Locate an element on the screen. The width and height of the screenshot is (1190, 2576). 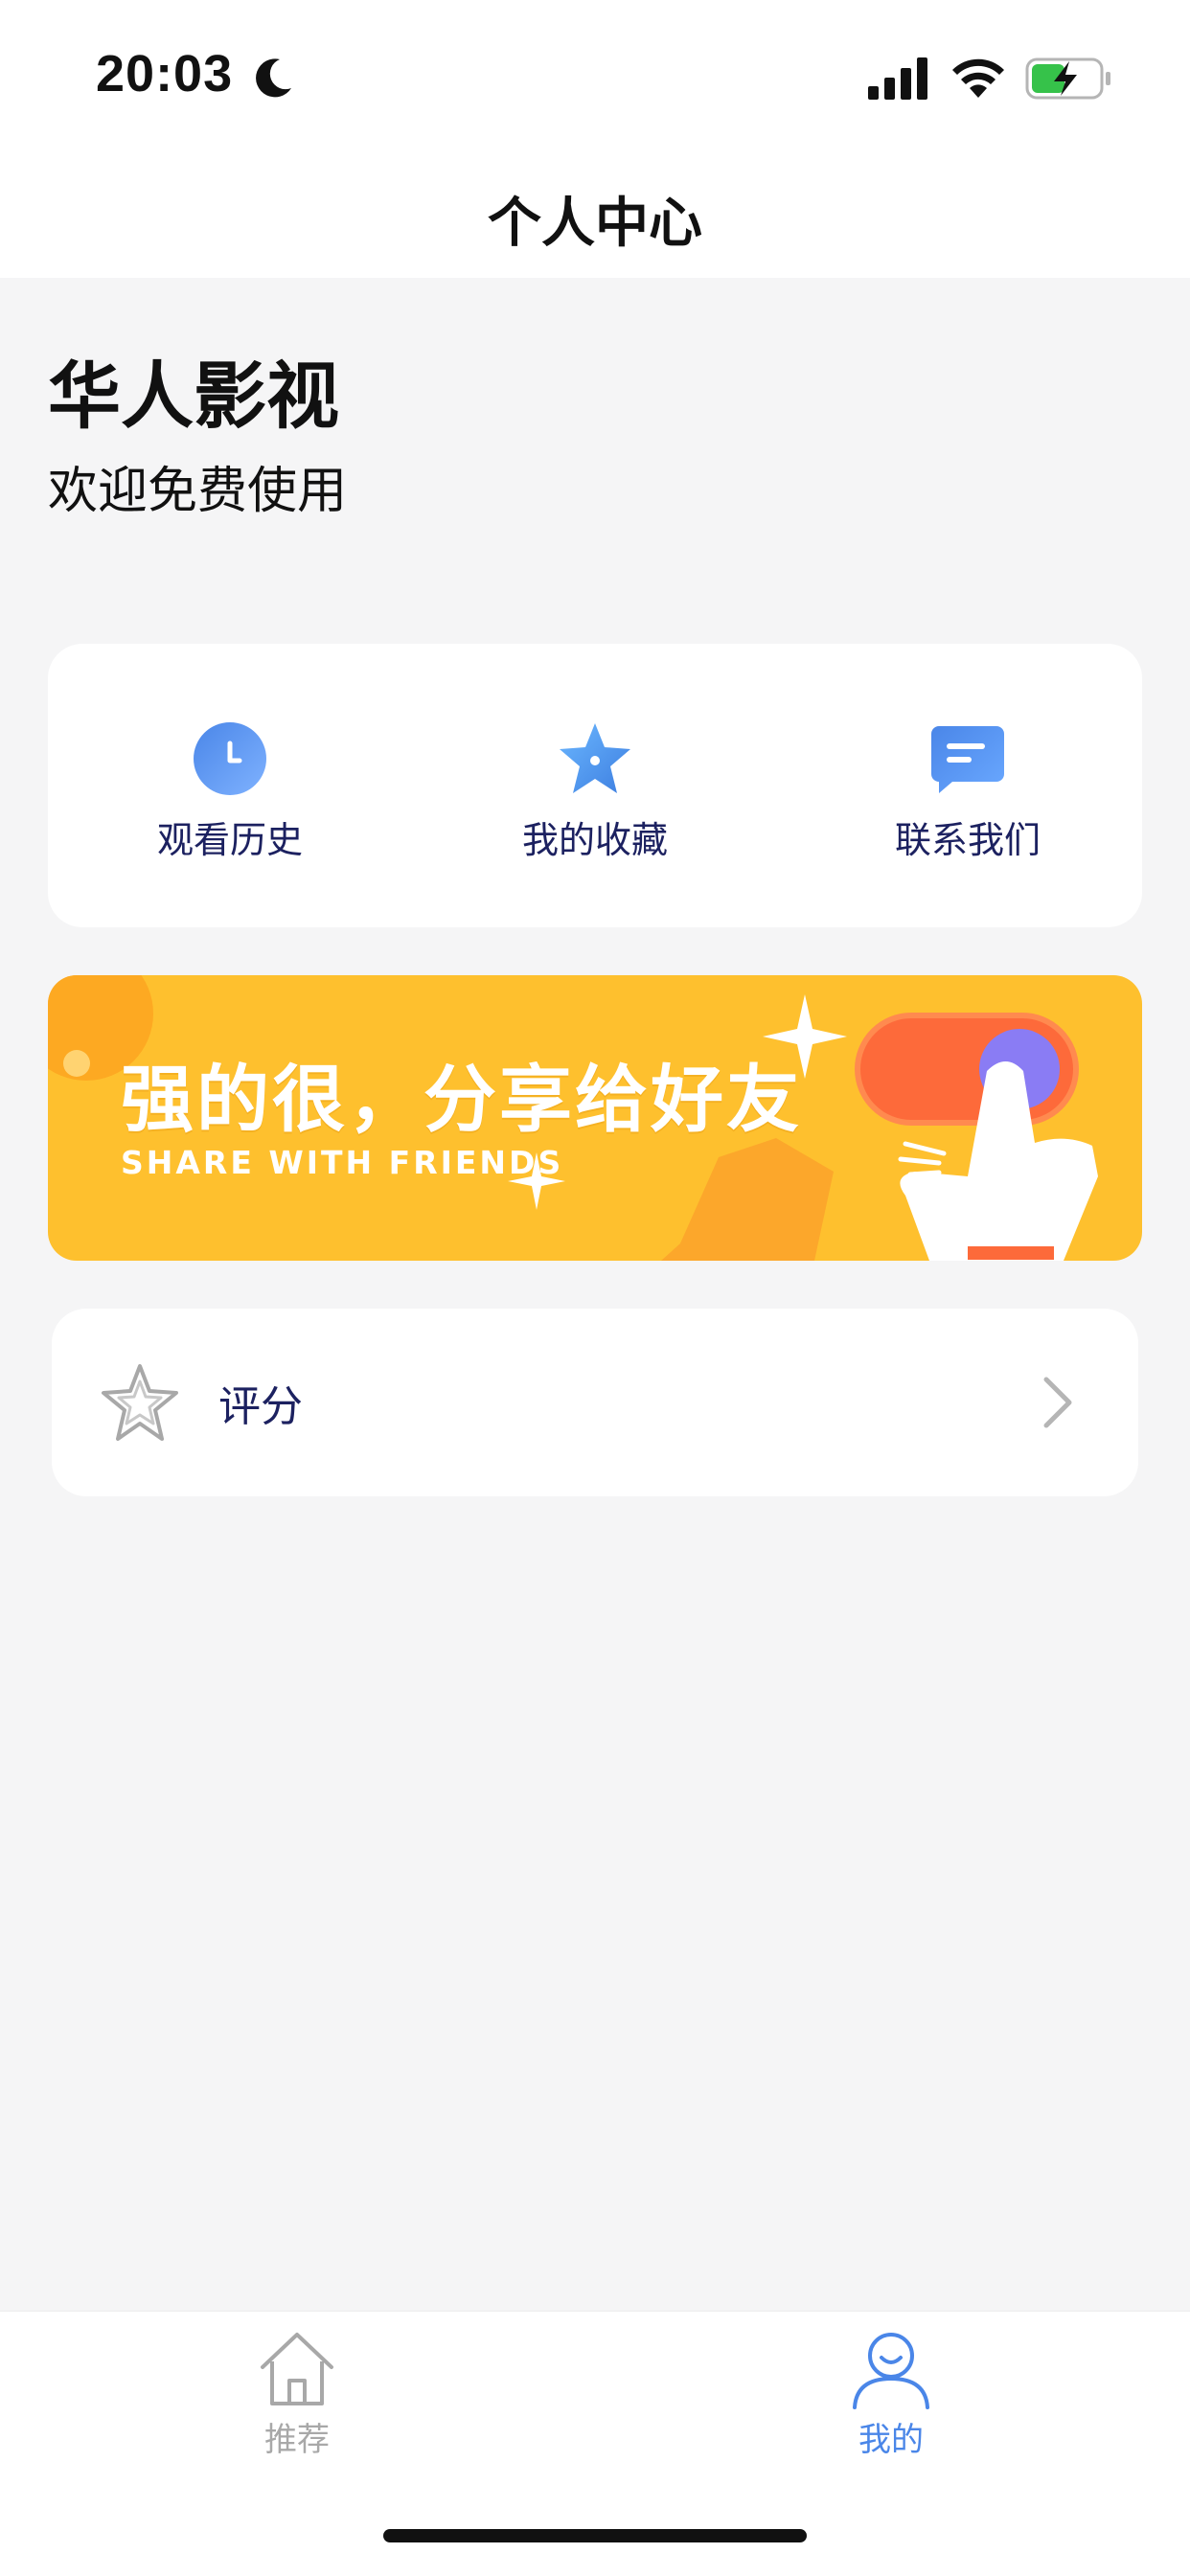
share-title: 强的很，分享给好友 is located at coordinates (461, 1099).